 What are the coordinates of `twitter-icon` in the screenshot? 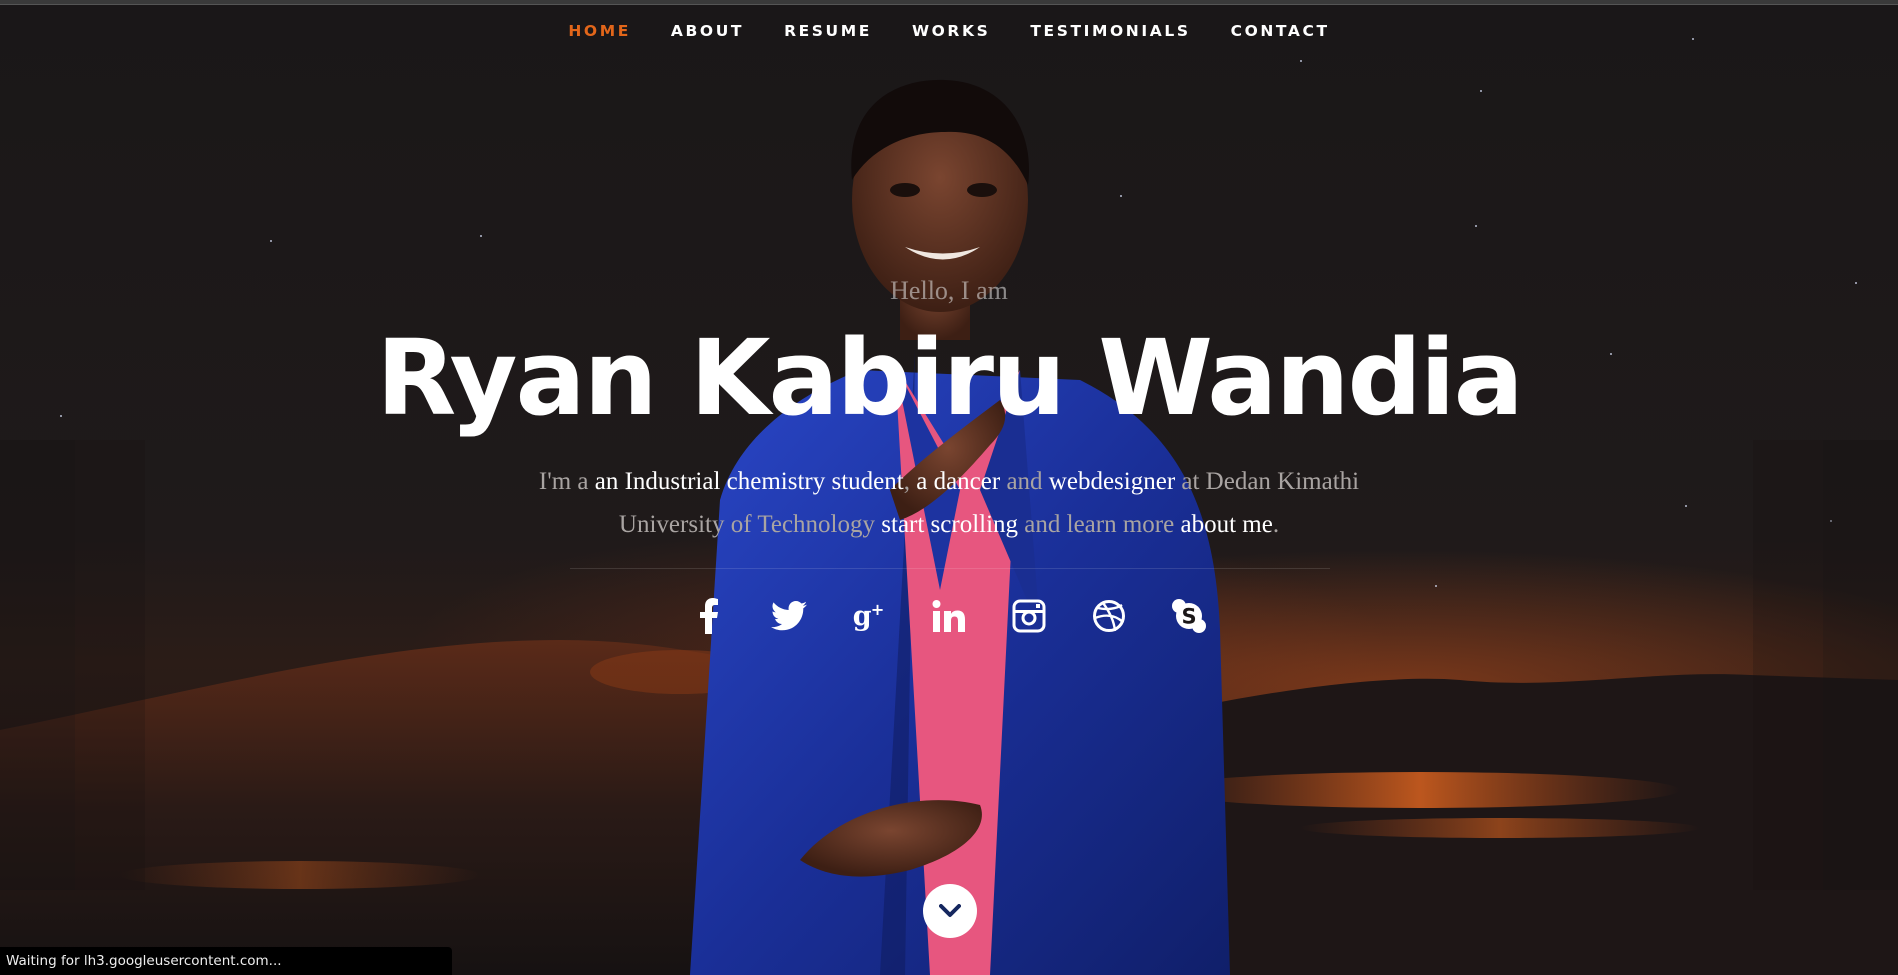 It's located at (789, 616).